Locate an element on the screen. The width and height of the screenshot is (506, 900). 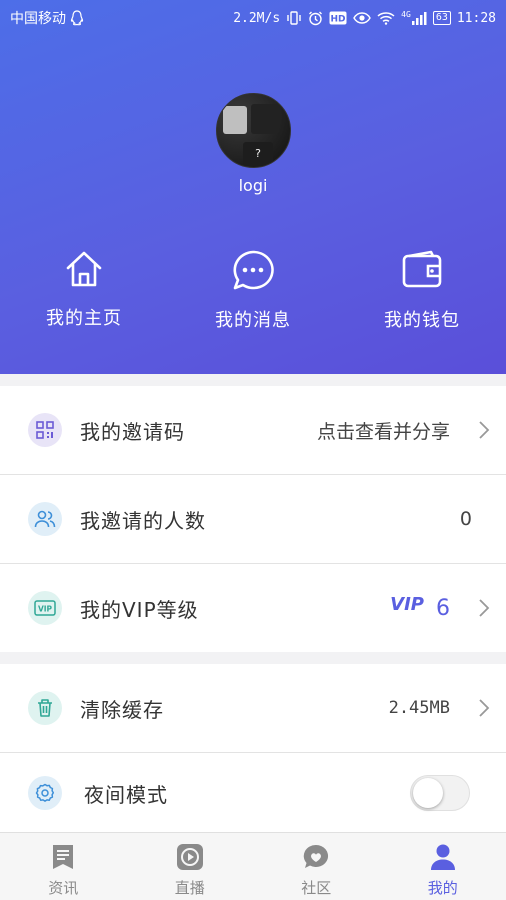
gear-icon is located at coordinates (45, 792).